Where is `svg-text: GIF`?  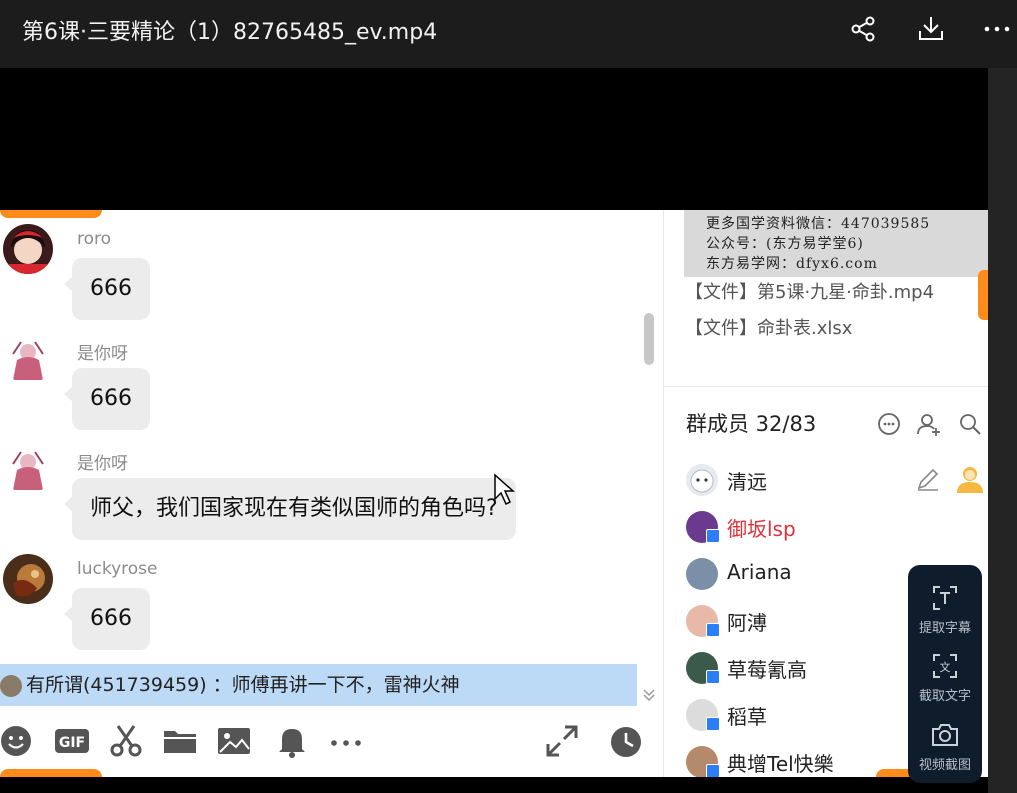
svg-text: GIF is located at coordinates (72, 743).